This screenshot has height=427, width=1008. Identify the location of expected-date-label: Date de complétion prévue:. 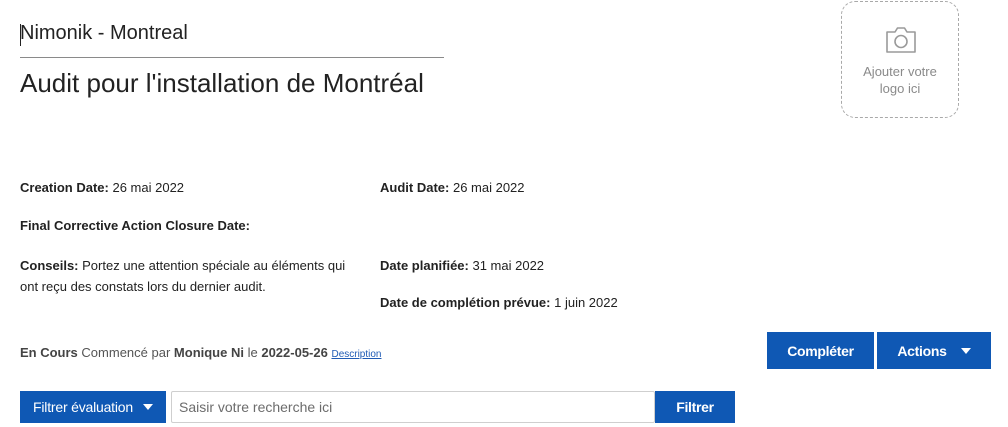
(465, 302).